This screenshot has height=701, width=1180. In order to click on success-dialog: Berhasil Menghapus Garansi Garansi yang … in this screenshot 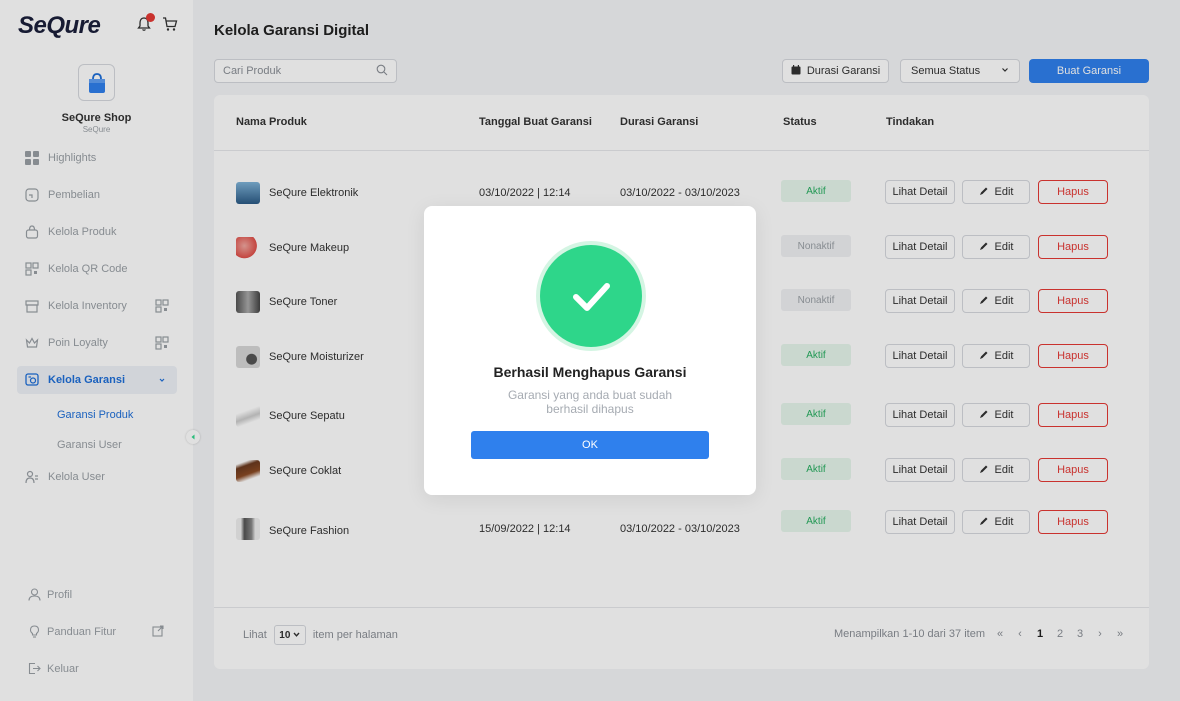, I will do `click(590, 350)`.